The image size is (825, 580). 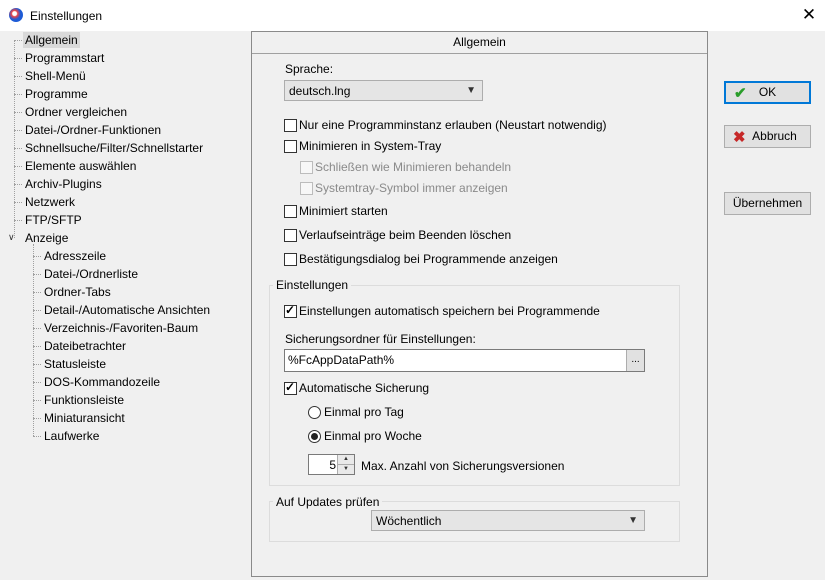 What do you see at coordinates (64, 58) in the screenshot?
I see `tree-item-programmstart: Programmstart` at bounding box center [64, 58].